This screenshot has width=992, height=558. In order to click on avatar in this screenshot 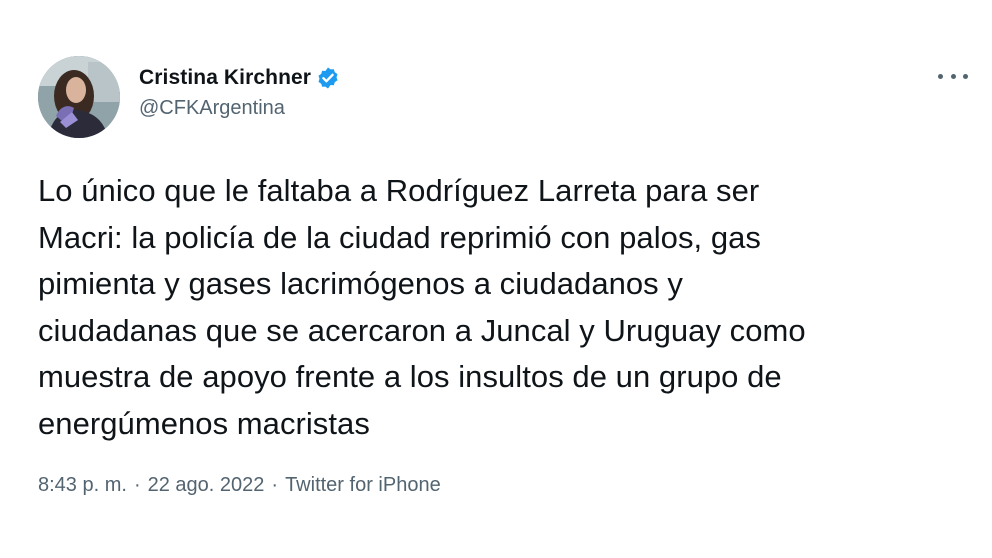, I will do `click(79, 97)`.